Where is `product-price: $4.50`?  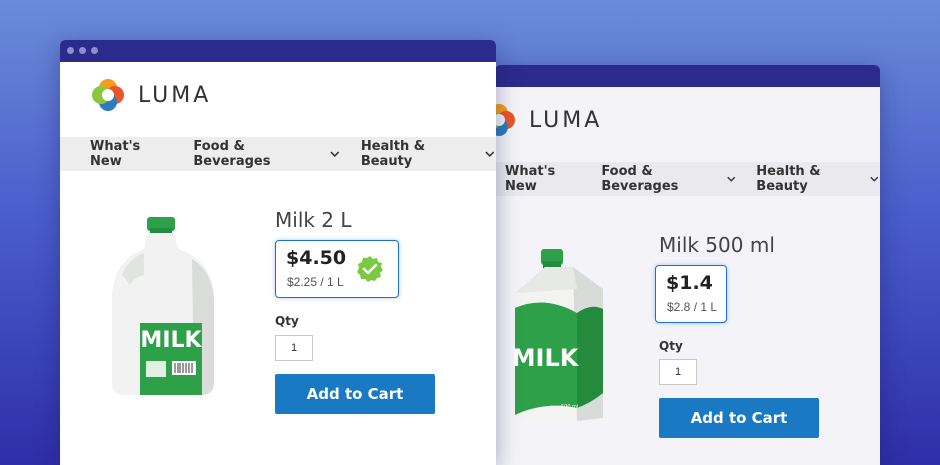 product-price: $4.50 is located at coordinates (316, 258).